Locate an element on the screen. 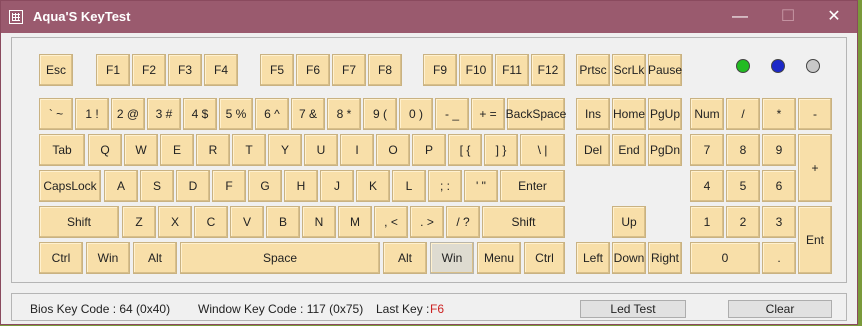  key-f3: F3 is located at coordinates (185, 70).